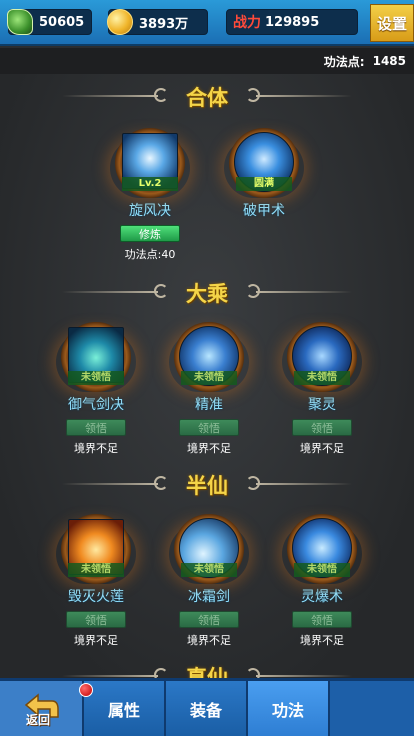 Image resolution: width=414 pixels, height=736 pixels. I want to click on tab-label: 装备, so click(205, 710).